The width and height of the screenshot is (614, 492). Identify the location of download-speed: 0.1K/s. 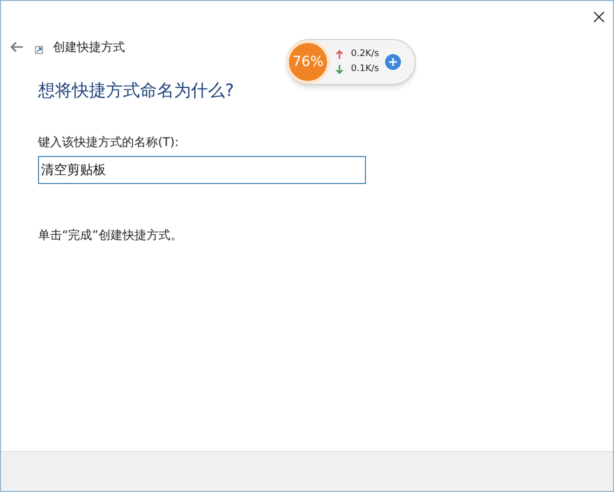
(365, 69).